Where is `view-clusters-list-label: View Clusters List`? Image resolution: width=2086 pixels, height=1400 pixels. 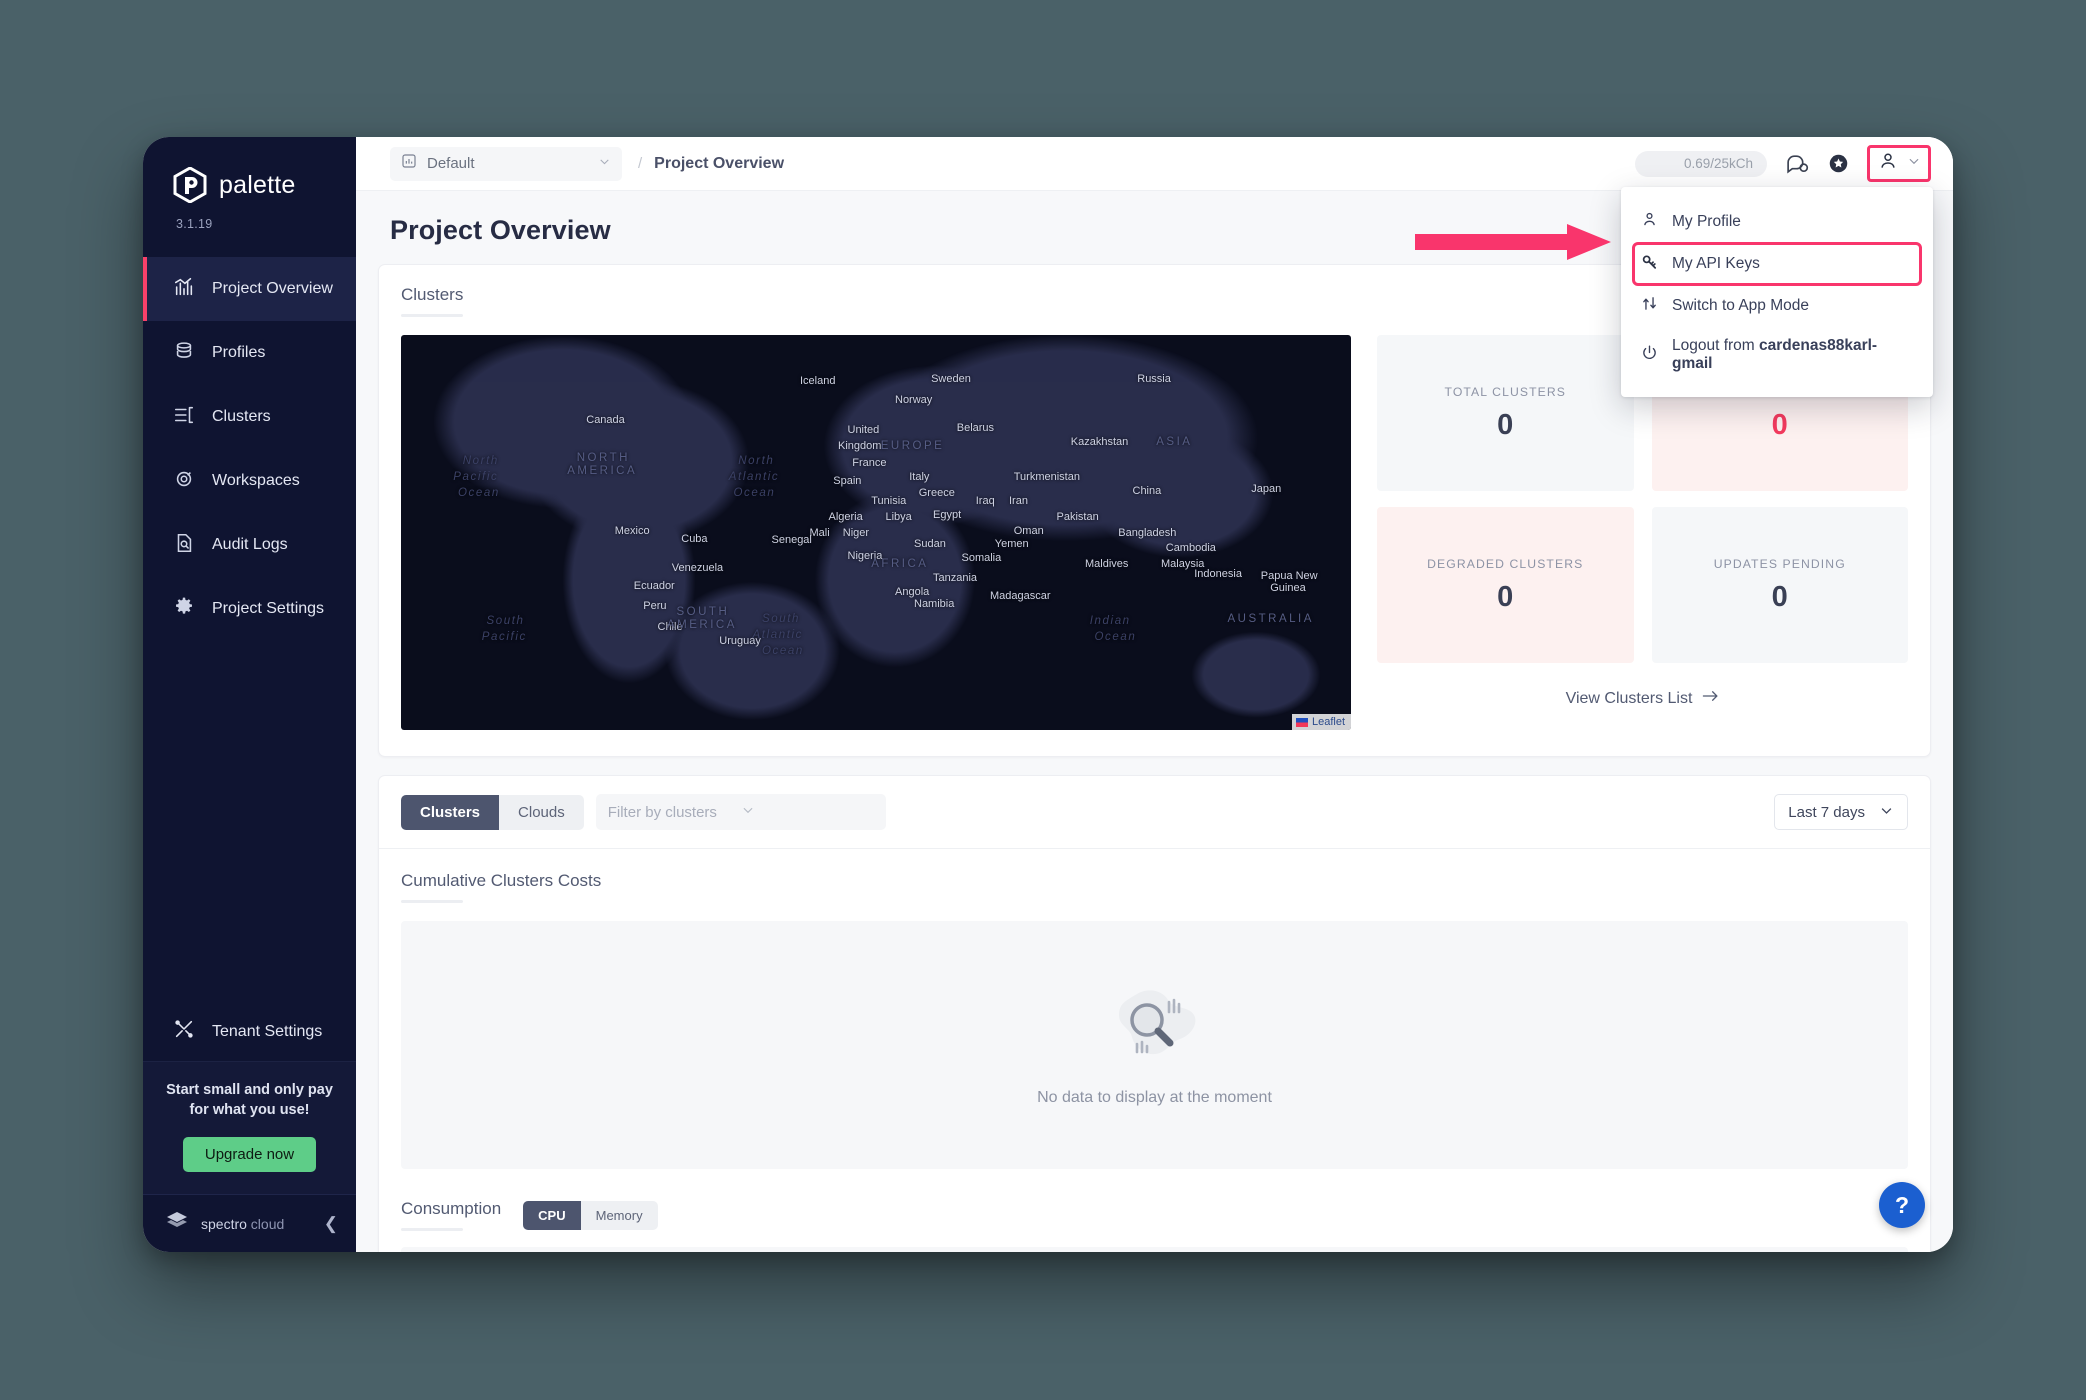
view-clusters-list-label: View Clusters List is located at coordinates (1629, 698).